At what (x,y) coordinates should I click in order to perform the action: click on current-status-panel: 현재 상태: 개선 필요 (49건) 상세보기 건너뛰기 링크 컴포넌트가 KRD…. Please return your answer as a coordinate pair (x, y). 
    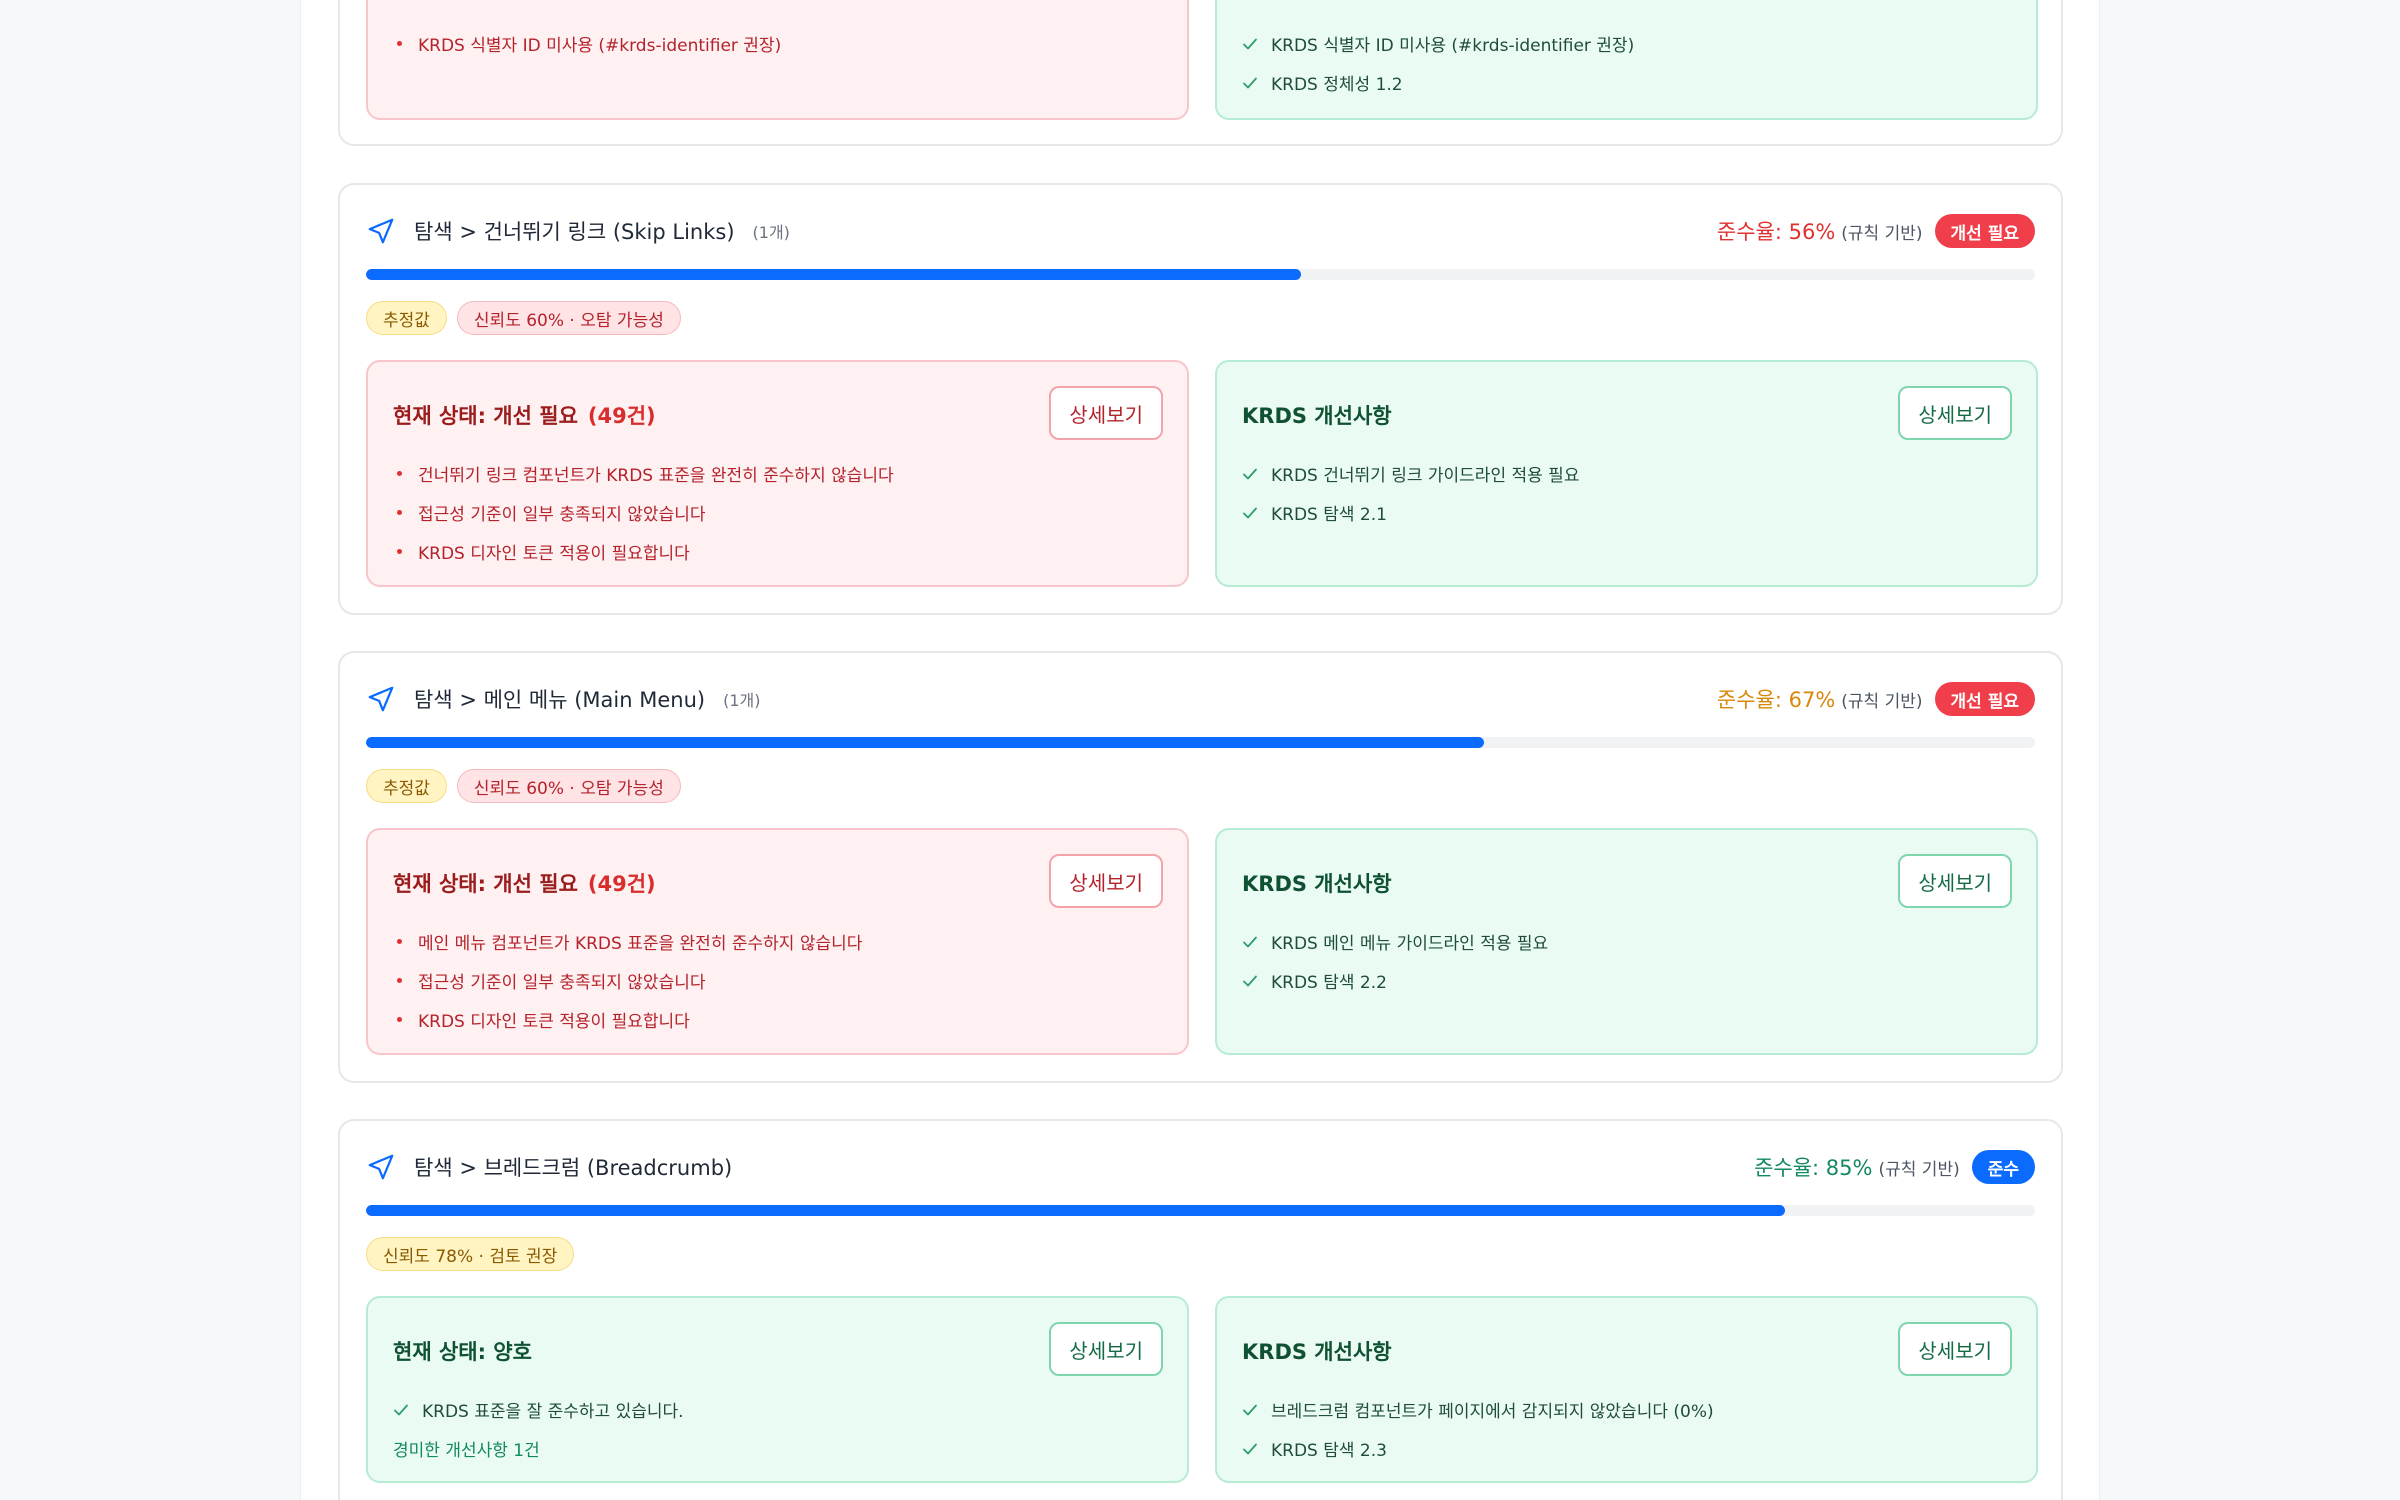
    Looking at the image, I should click on (777, 473).